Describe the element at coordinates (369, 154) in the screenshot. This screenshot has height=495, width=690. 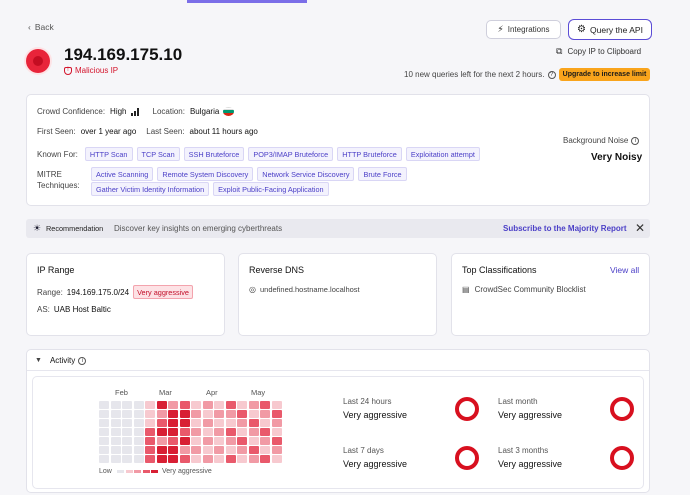
I see `known-for-tag: HTTP Bruteforce` at that location.